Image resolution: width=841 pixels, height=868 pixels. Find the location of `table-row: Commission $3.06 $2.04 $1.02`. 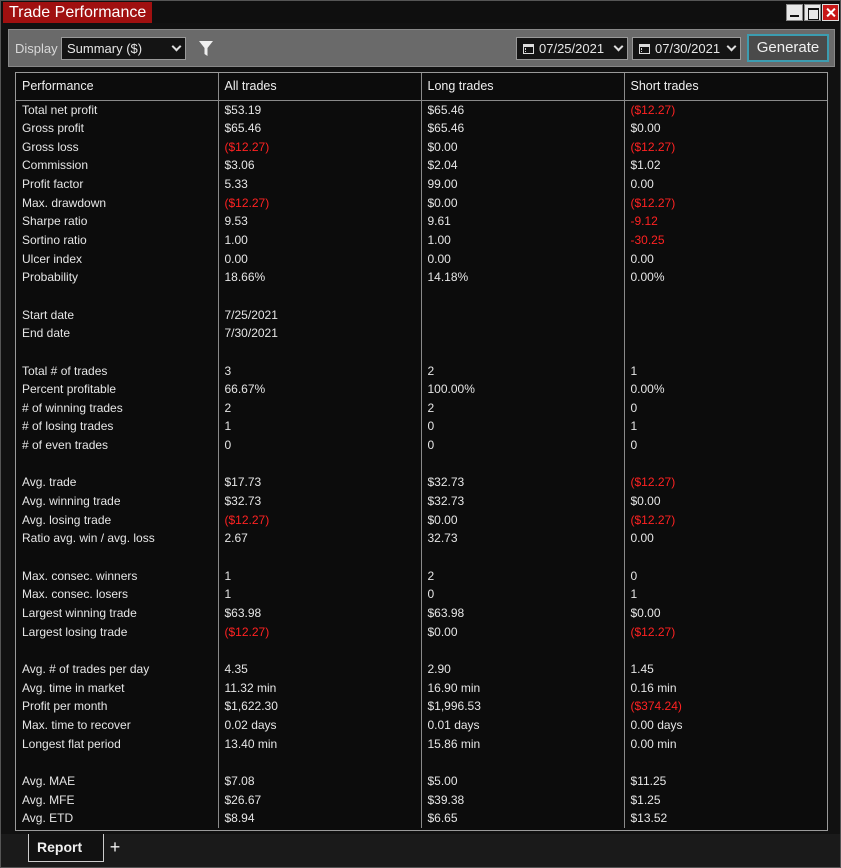

table-row: Commission $3.06 $2.04 $1.02 is located at coordinates (421, 165).